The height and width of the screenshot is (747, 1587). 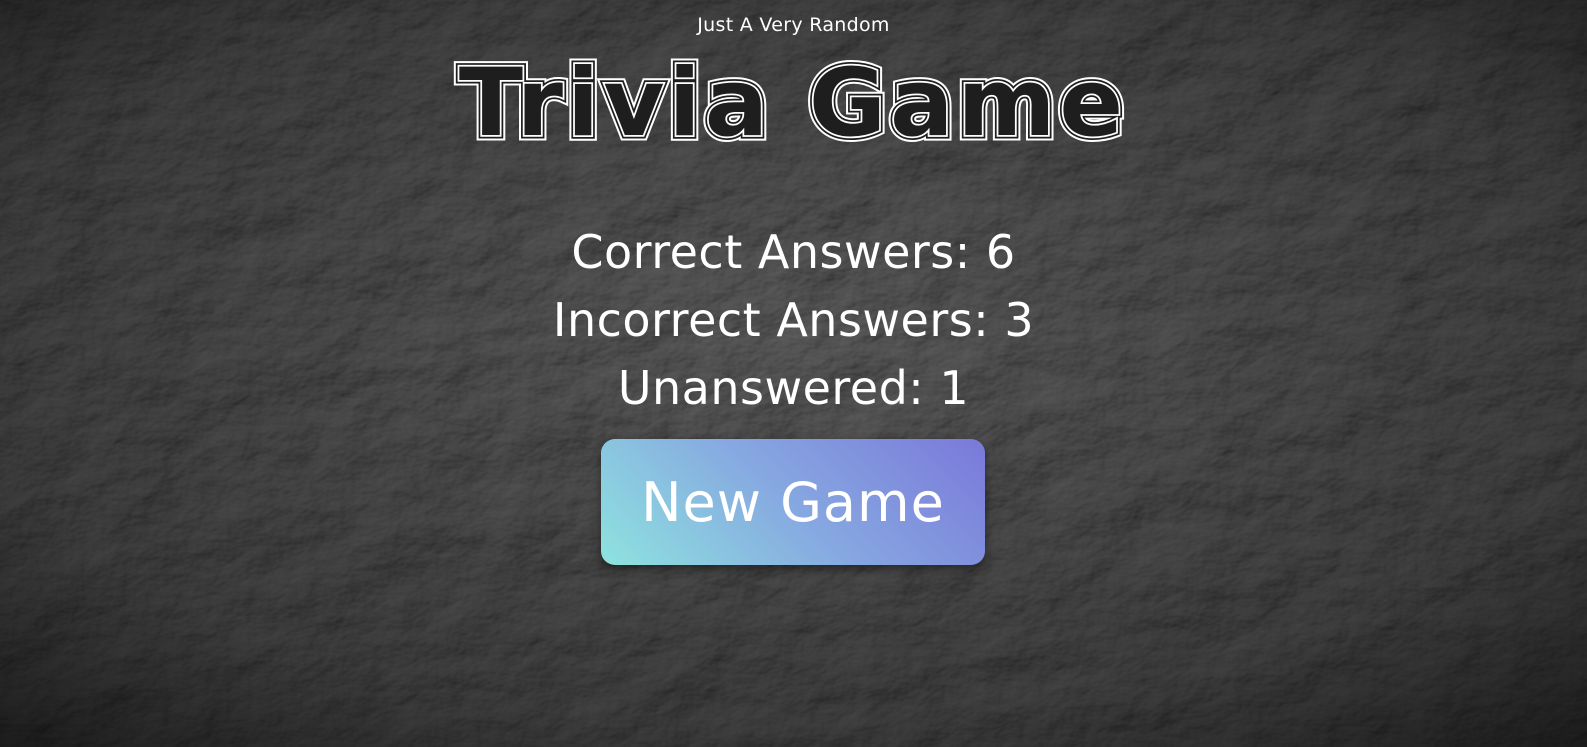 What do you see at coordinates (793, 25) in the screenshot?
I see `header-subtitle: Just A Very Random` at bounding box center [793, 25].